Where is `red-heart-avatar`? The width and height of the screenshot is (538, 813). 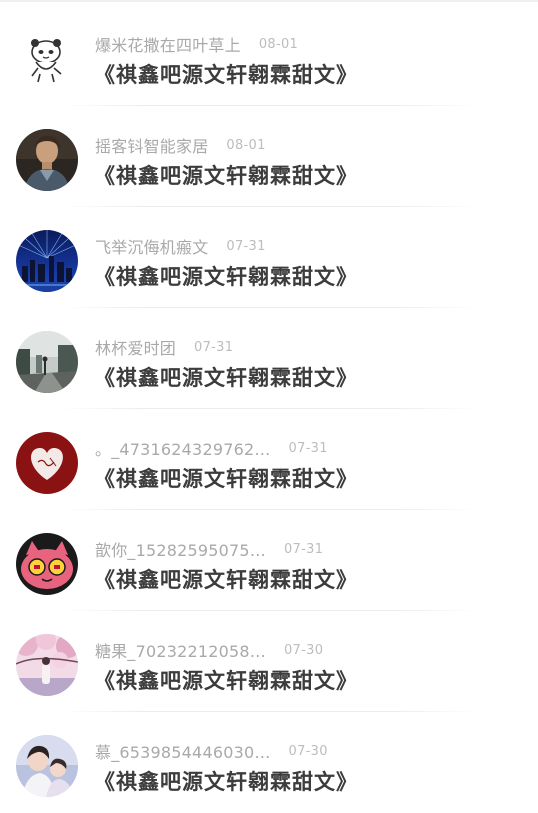 red-heart-avatar is located at coordinates (47, 463).